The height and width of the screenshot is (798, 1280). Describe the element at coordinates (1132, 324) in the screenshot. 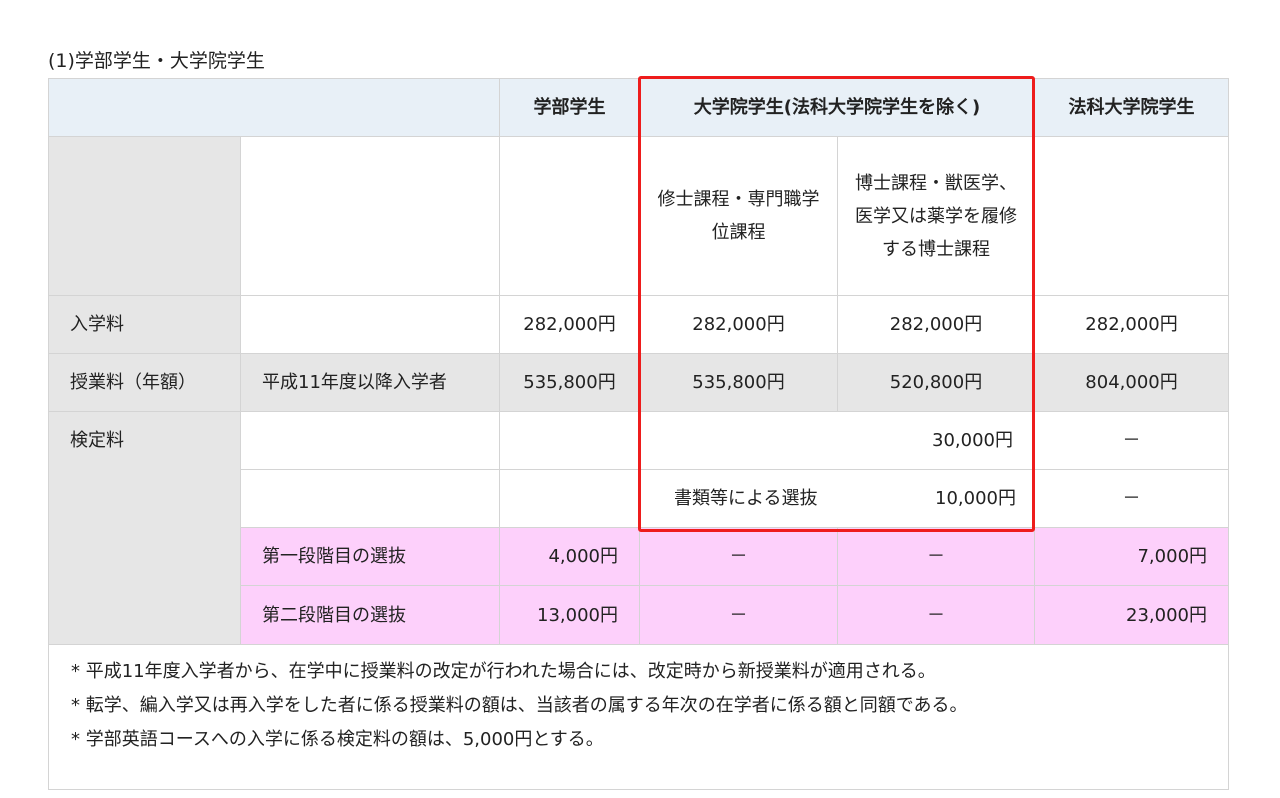

I see `admission-law: 282,000円` at that location.